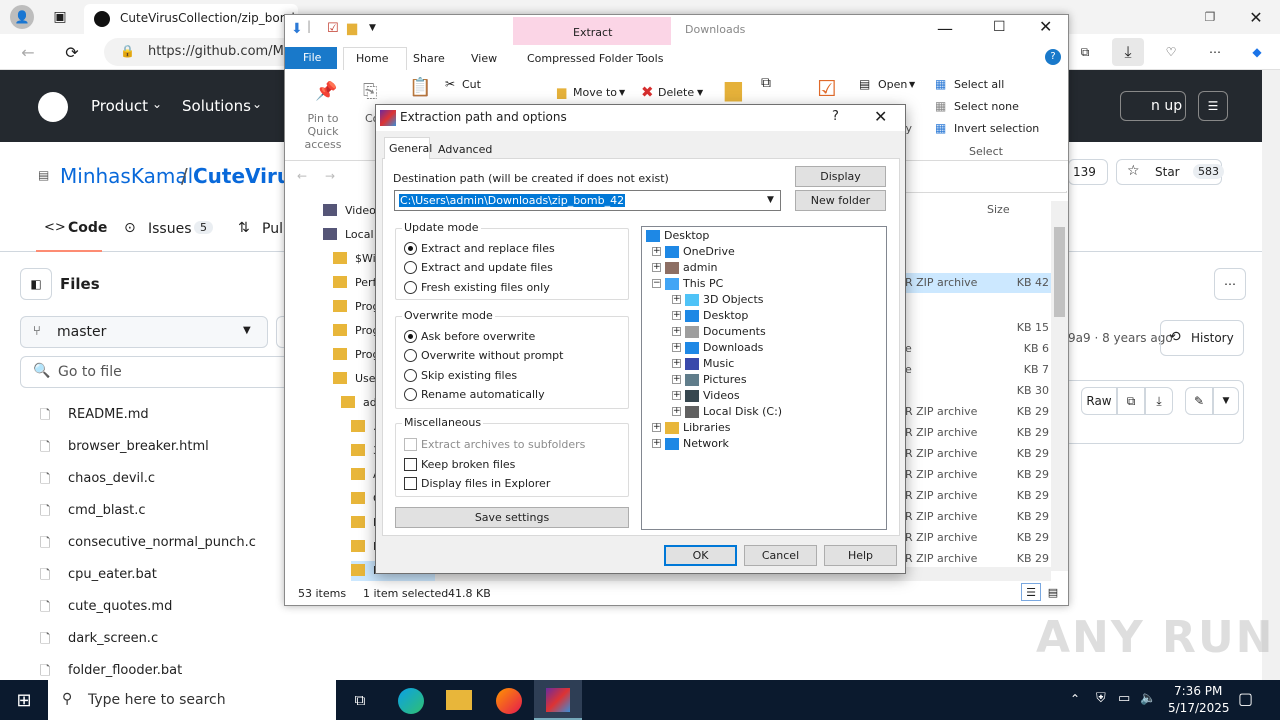  I want to click on extensions-icon: ♡, so click(1171, 52).